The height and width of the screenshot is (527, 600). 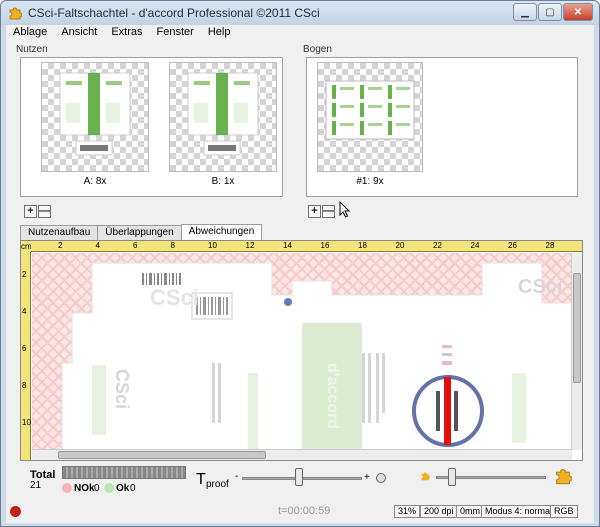 What do you see at coordinates (317, 49) in the screenshot?
I see `bogen-label: Bogen` at bounding box center [317, 49].